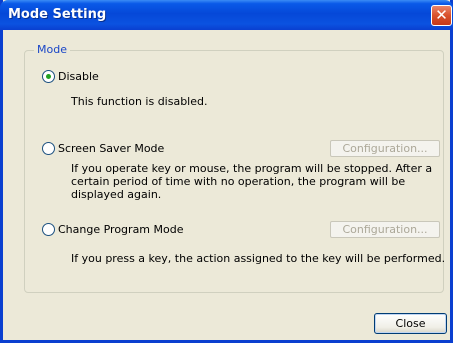 The width and height of the screenshot is (453, 343). Describe the element at coordinates (410, 323) in the screenshot. I see `close-button: Close` at that location.